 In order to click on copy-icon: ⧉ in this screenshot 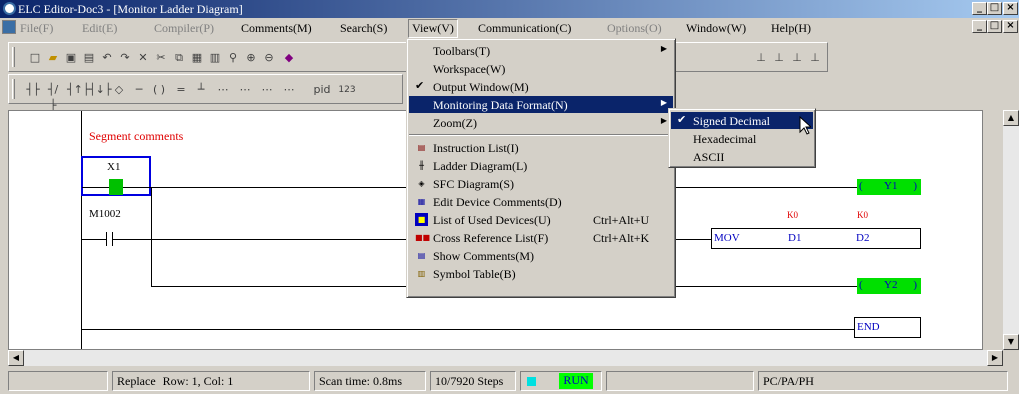, I will do `click(179, 58)`.